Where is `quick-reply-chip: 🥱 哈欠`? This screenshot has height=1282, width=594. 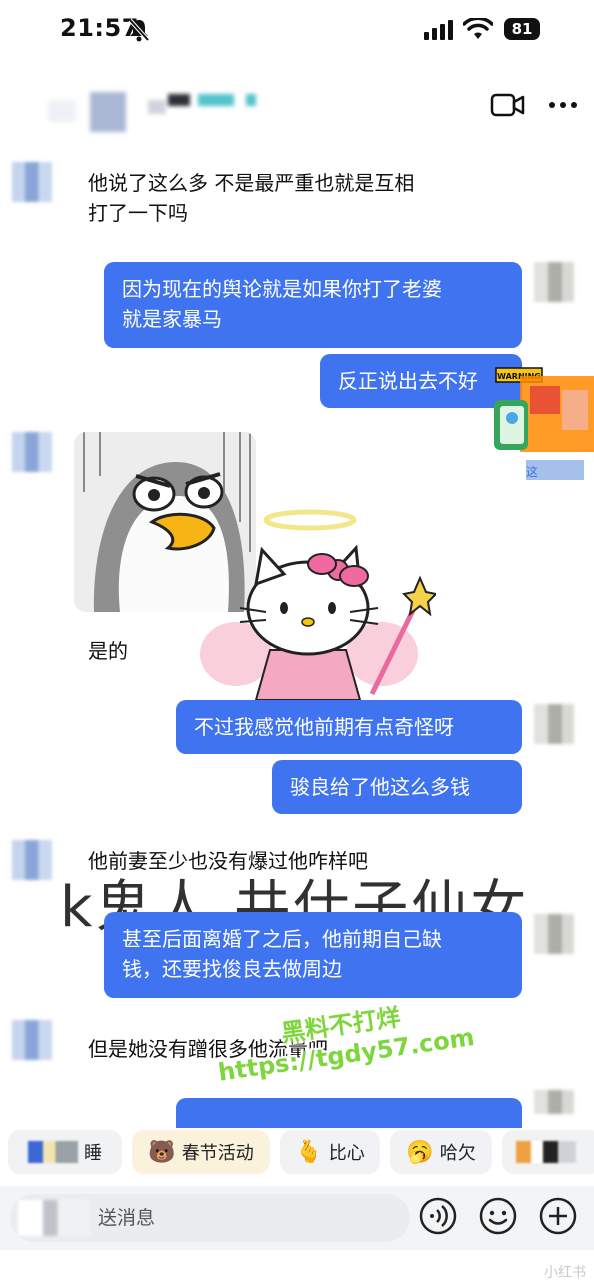 quick-reply-chip: 🥱 哈欠 is located at coordinates (441, 1152).